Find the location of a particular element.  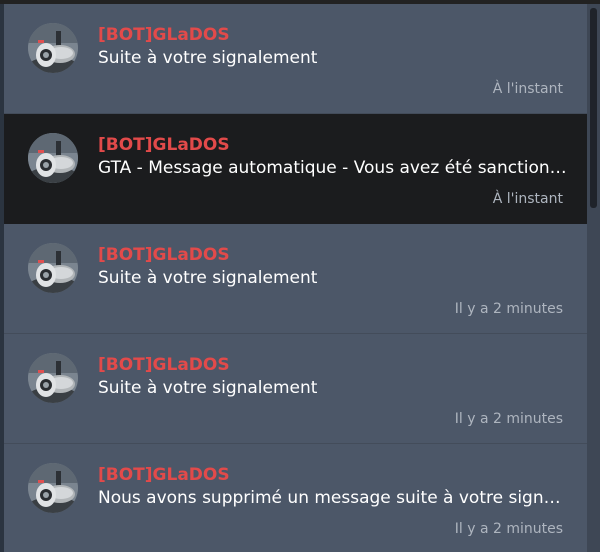

scrollbar-thumb is located at coordinates (593, 108).